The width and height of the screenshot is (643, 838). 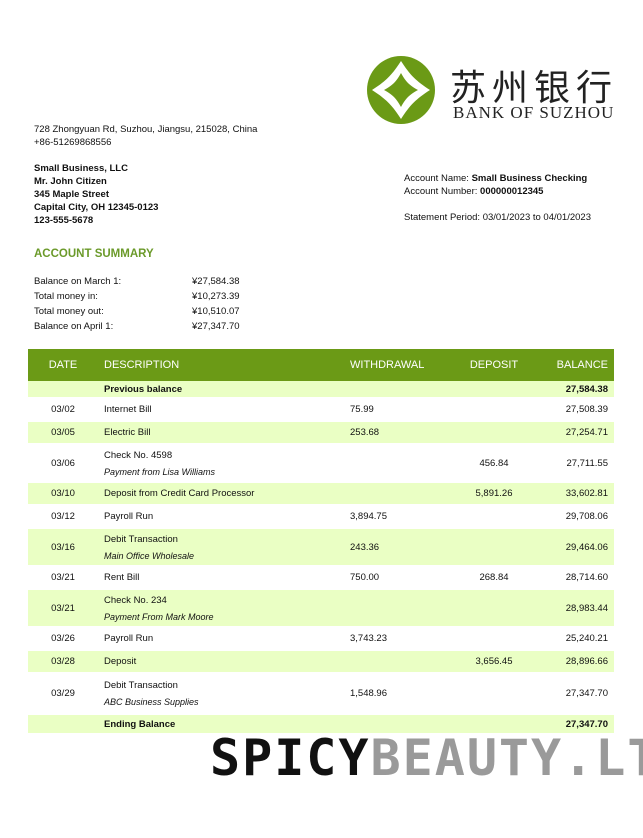 I want to click on summary-value: ¥10,510.07, so click(x=216, y=311).